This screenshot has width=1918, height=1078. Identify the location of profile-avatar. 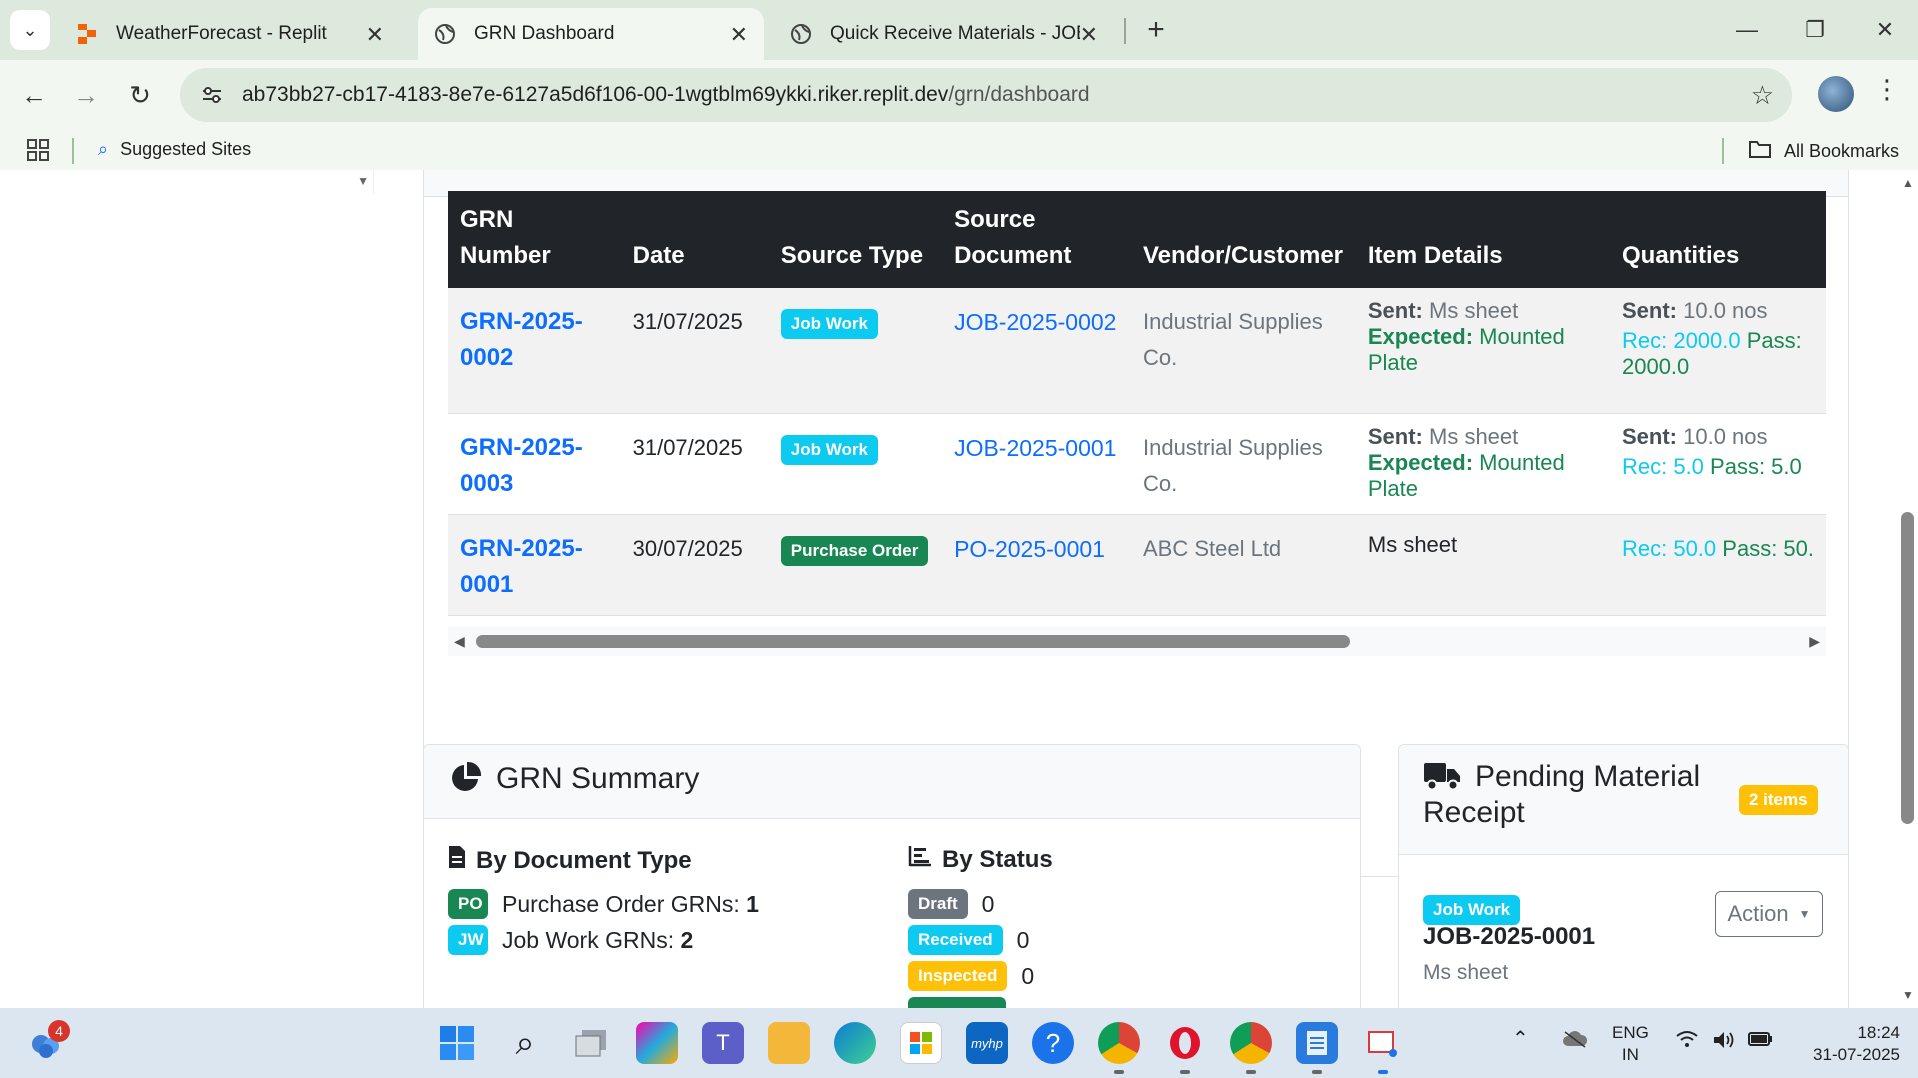
(1836, 94).